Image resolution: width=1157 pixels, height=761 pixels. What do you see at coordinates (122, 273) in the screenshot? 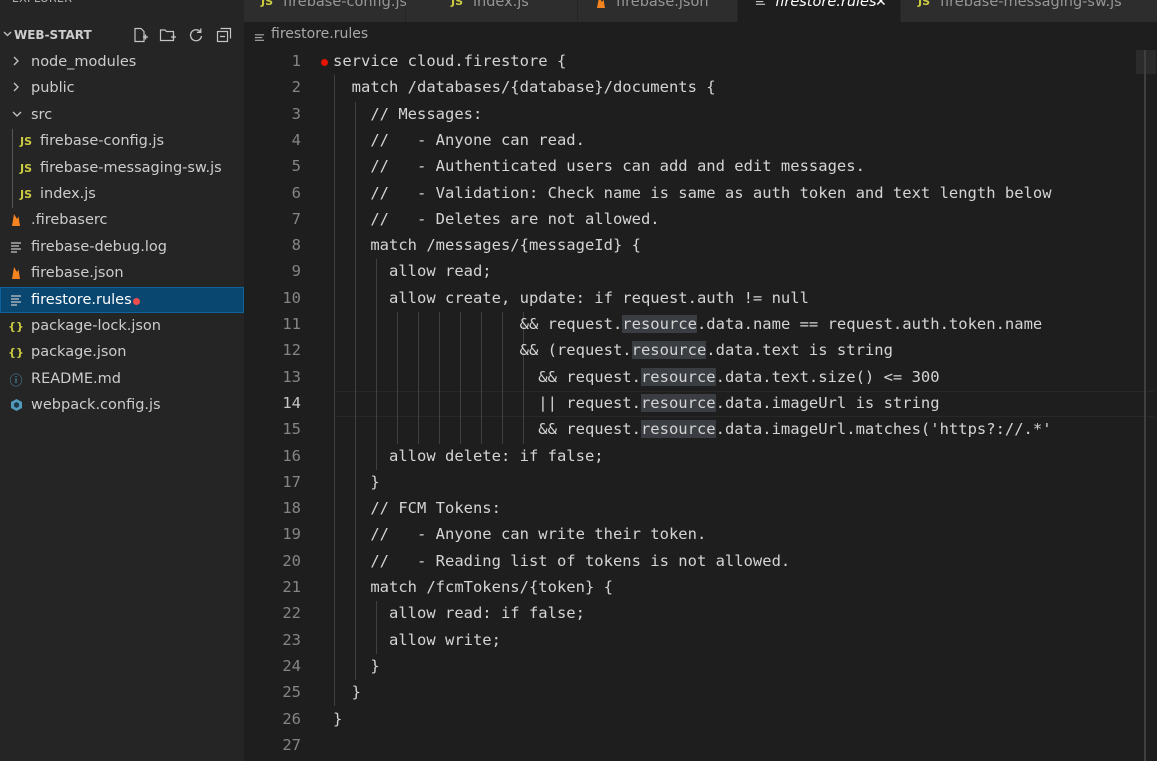
I see `tree-item-firebase-json: firebase.json` at bounding box center [122, 273].